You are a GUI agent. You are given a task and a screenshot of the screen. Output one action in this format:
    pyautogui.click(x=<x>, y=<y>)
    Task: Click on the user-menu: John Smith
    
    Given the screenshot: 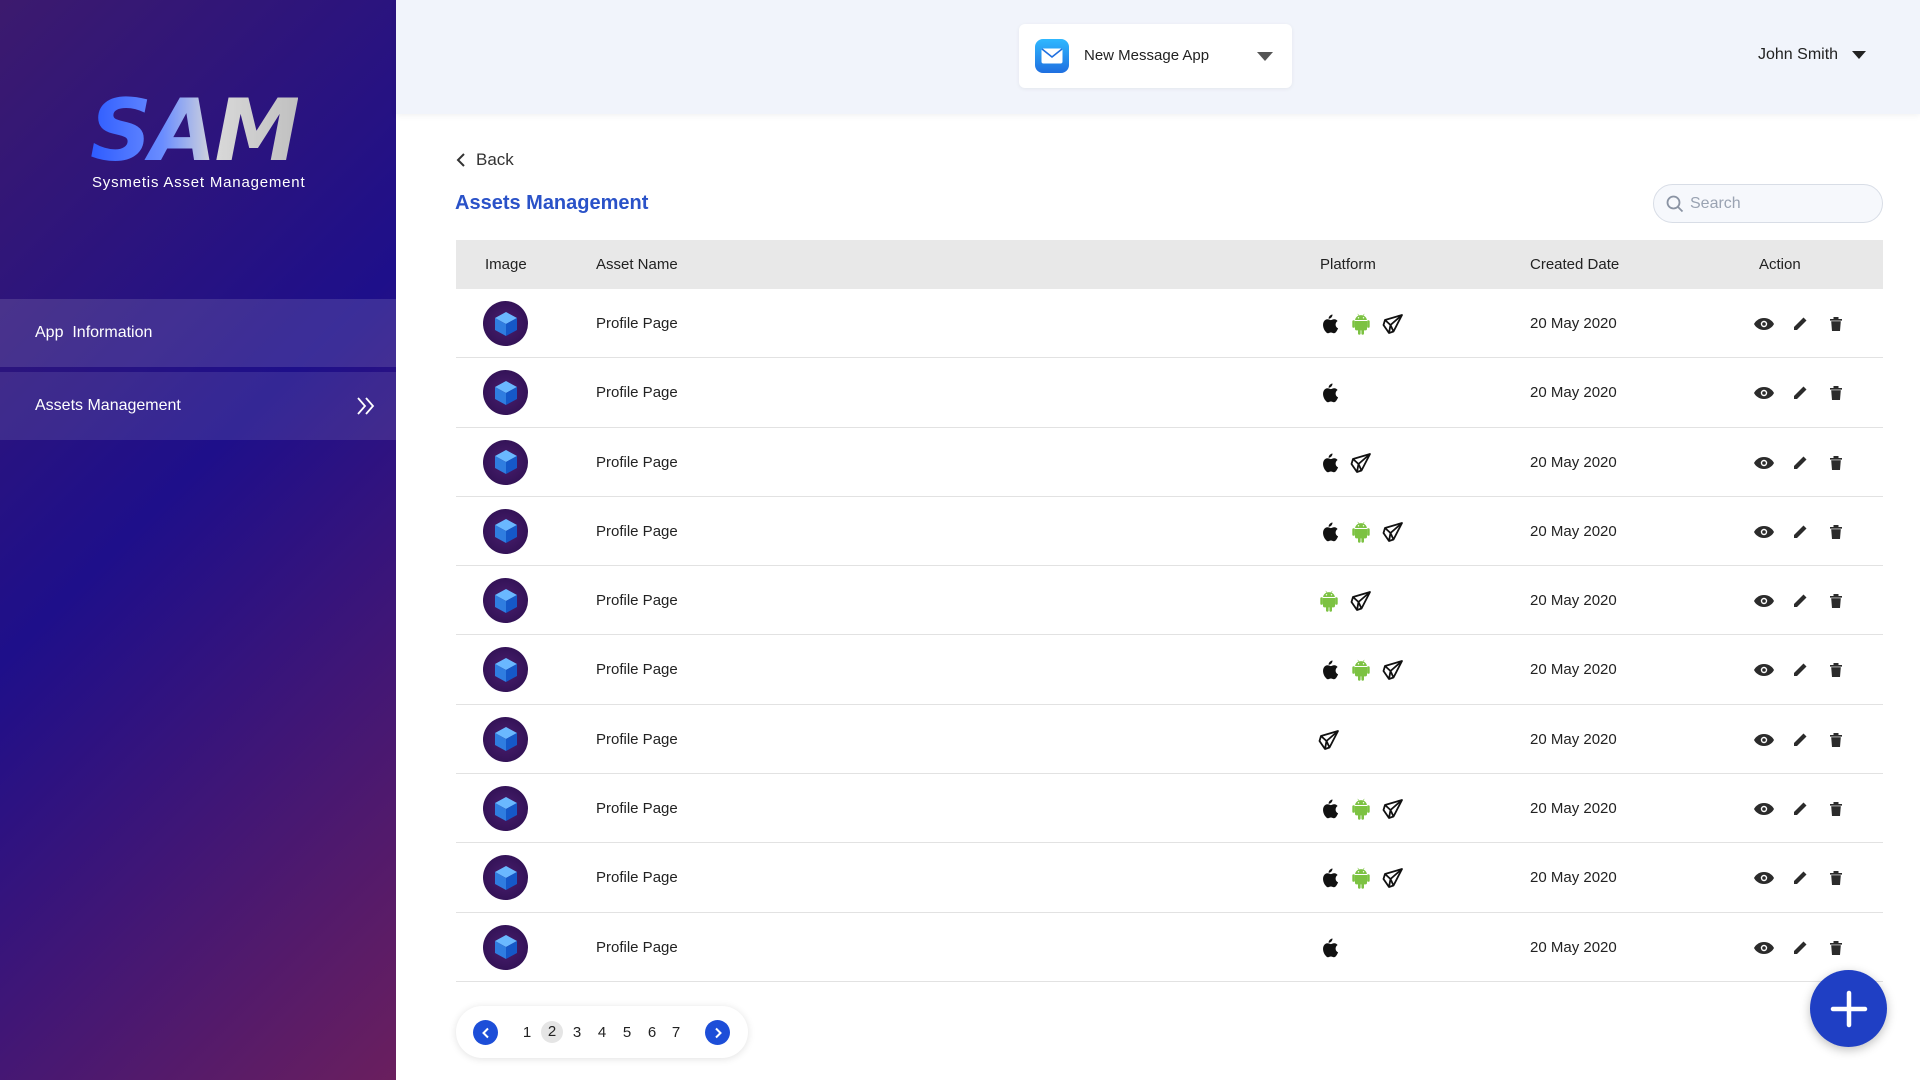 What is the action you would take?
    pyautogui.click(x=1812, y=55)
    